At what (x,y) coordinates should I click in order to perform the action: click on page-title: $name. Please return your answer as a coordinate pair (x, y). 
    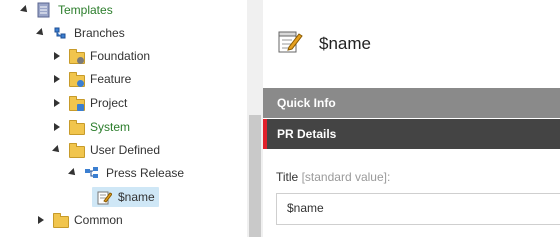
    Looking at the image, I should click on (345, 43).